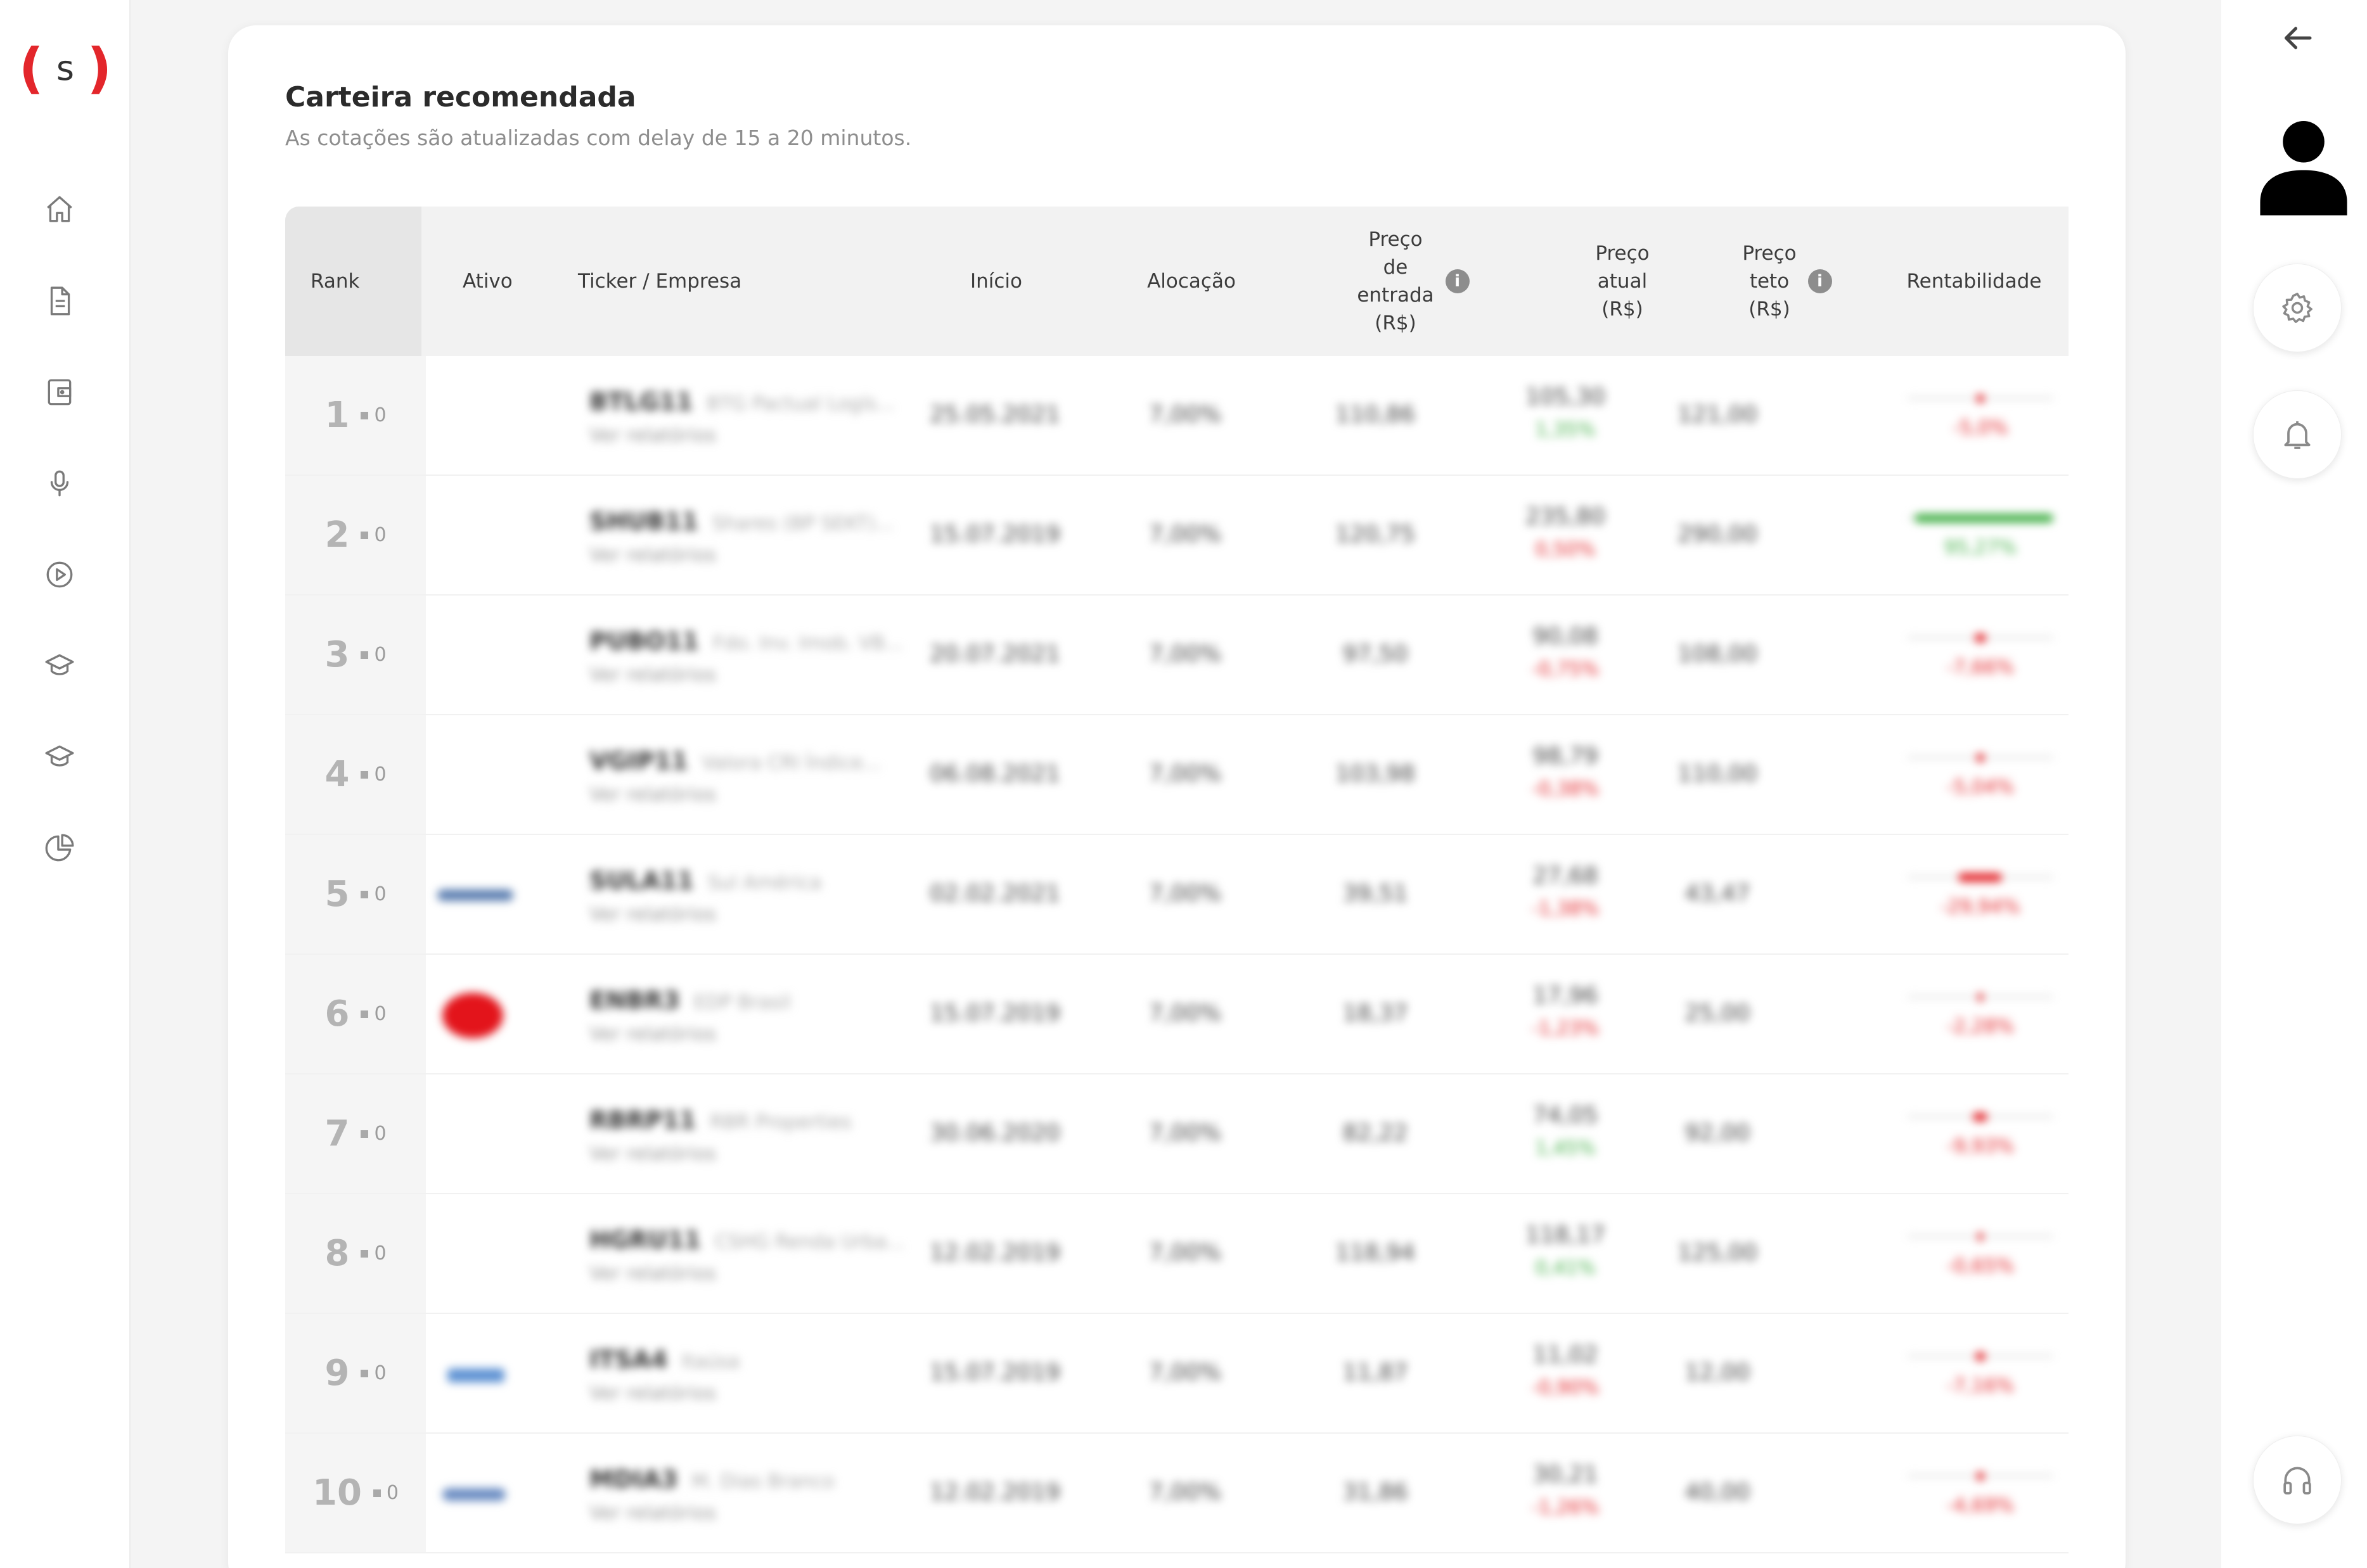  What do you see at coordinates (1980, 1386) in the screenshot?
I see `profitability-value: -7,16%` at bounding box center [1980, 1386].